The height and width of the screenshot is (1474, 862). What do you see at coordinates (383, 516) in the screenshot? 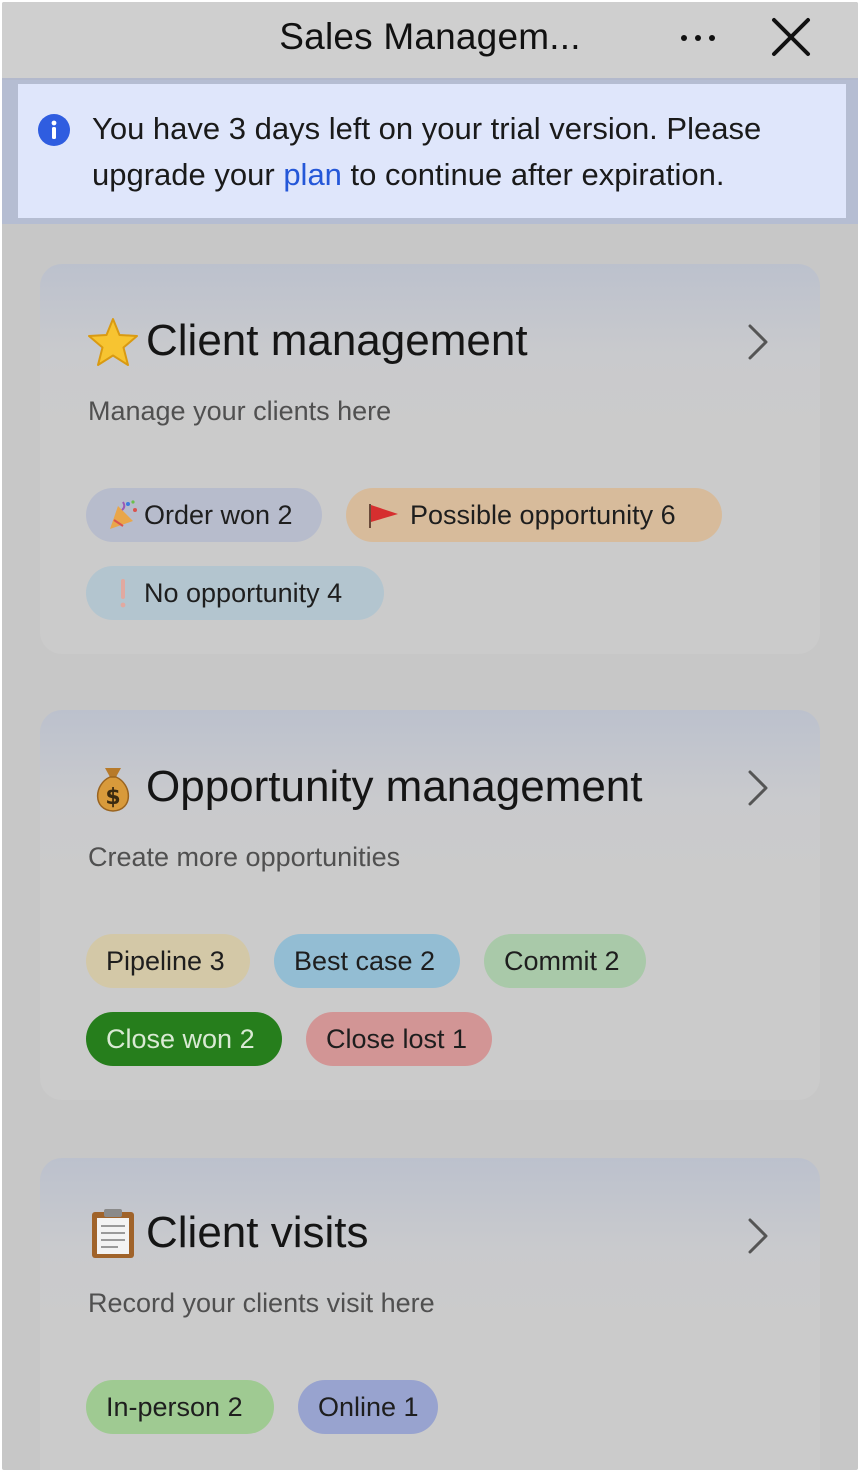
I see `red-flag-icon` at bounding box center [383, 516].